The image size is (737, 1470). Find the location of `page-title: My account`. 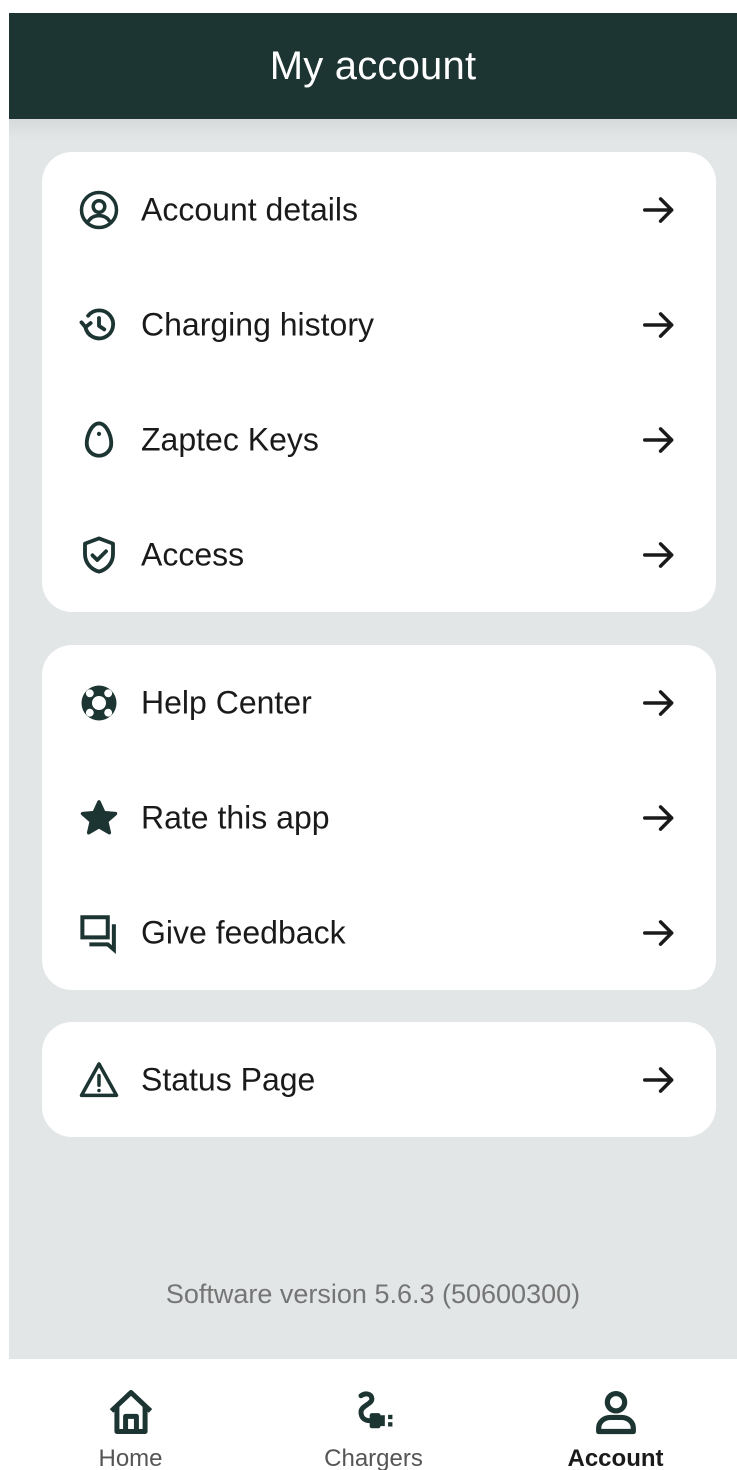

page-title: My account is located at coordinates (373, 65).